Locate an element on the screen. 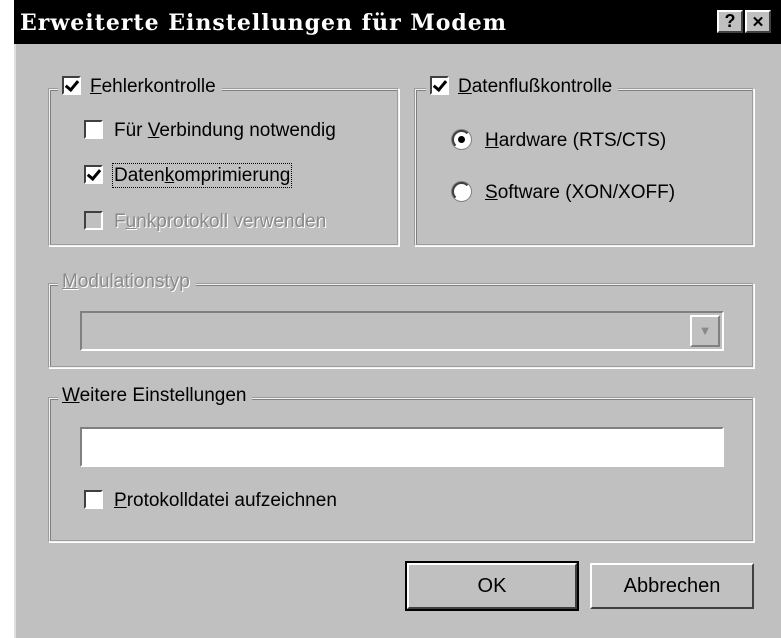  modulation-select: ▼ is located at coordinates (402, 331).